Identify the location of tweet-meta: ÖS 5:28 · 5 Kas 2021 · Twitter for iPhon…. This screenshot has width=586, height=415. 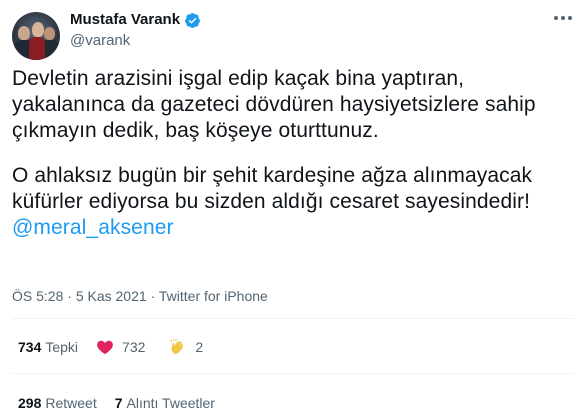
(140, 296).